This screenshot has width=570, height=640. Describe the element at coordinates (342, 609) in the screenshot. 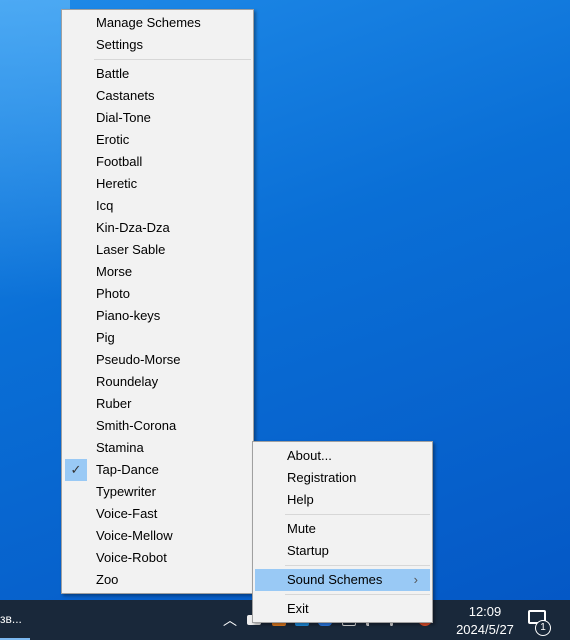

I see `menu-item-exit: Exit` at that location.